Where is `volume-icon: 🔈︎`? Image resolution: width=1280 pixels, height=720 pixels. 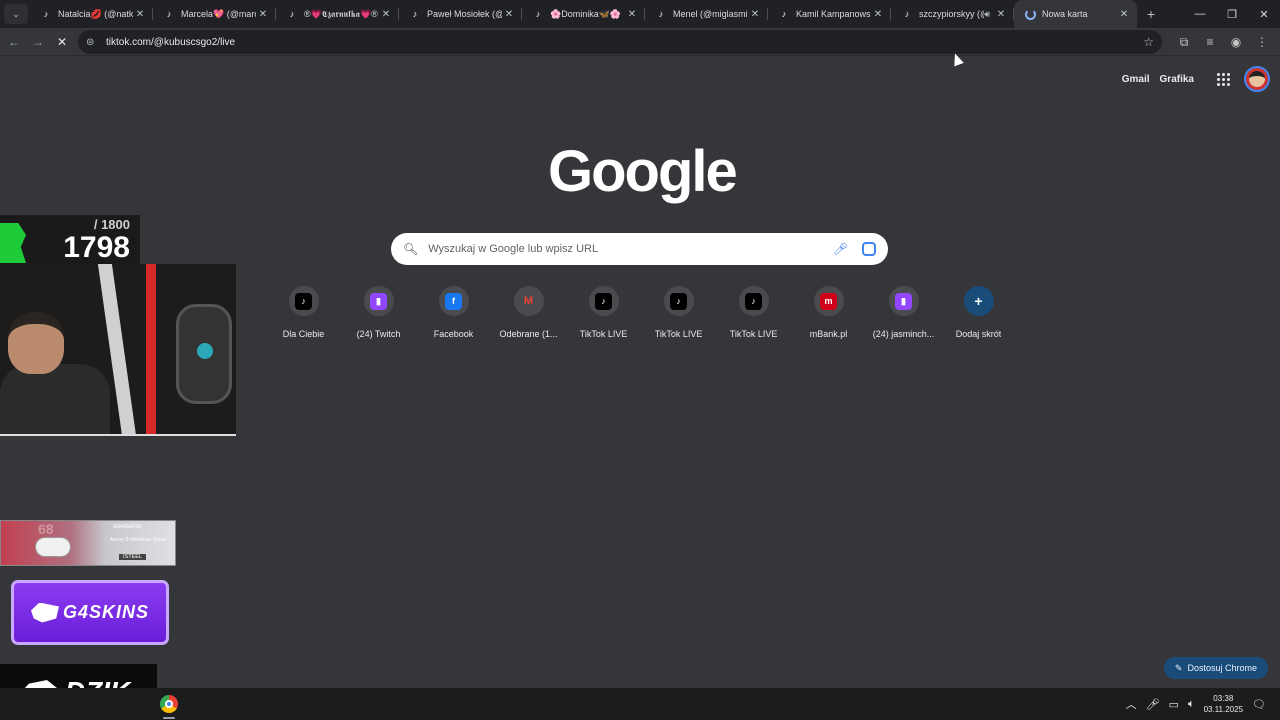
volume-icon: 🔈︎ is located at coordinates (1191, 704).